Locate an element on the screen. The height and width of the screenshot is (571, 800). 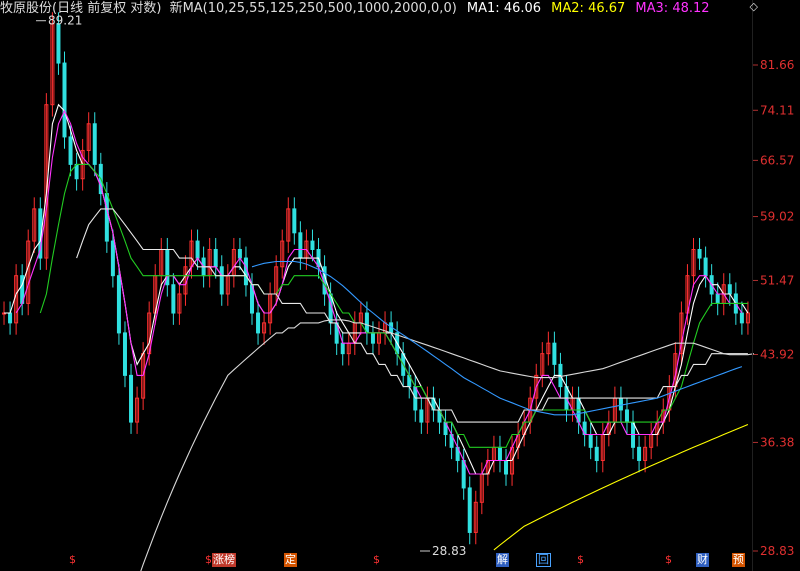
ma2-value: MA2: 46.67 is located at coordinates (588, 8).